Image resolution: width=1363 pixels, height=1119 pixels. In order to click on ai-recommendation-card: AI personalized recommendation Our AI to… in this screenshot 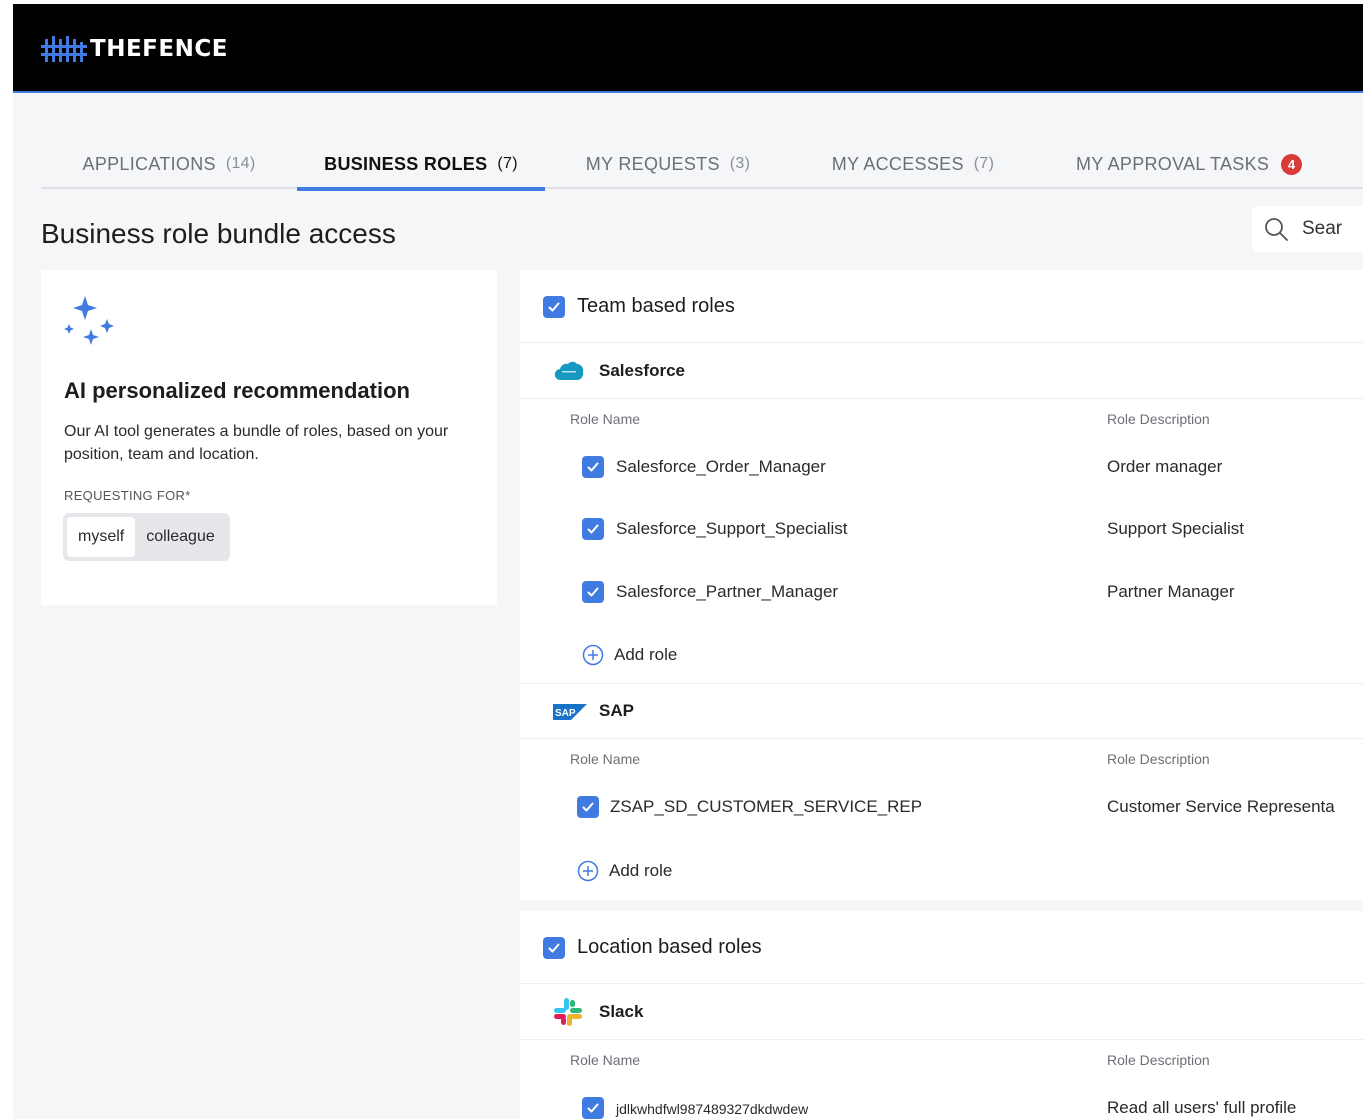, I will do `click(269, 437)`.